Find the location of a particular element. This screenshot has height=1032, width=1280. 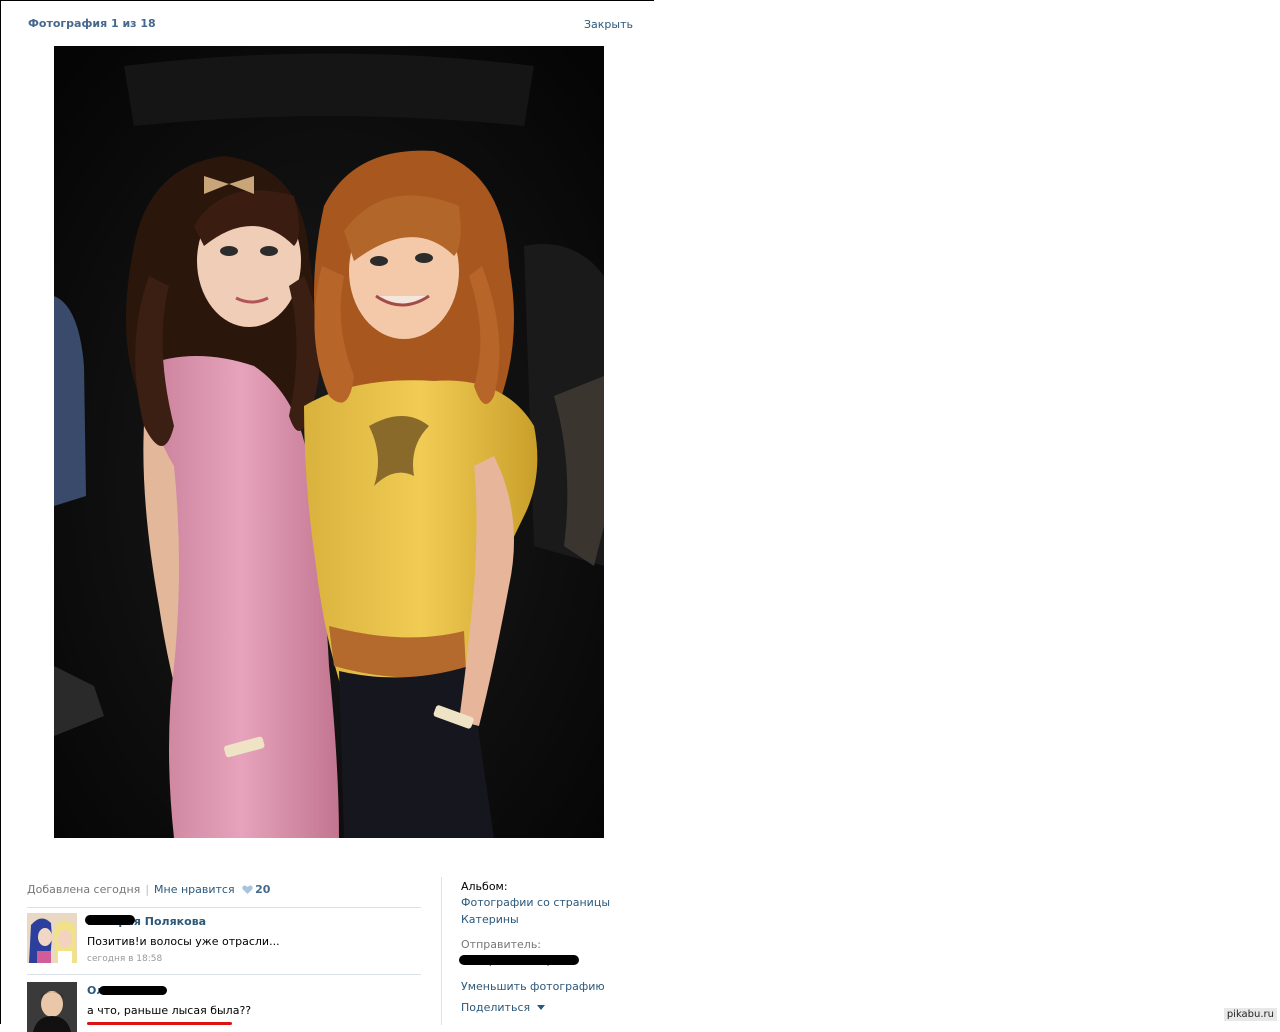

photo-meta-bar: Добавлена сегодня | Мне нравится 20 is located at coordinates (224, 889).